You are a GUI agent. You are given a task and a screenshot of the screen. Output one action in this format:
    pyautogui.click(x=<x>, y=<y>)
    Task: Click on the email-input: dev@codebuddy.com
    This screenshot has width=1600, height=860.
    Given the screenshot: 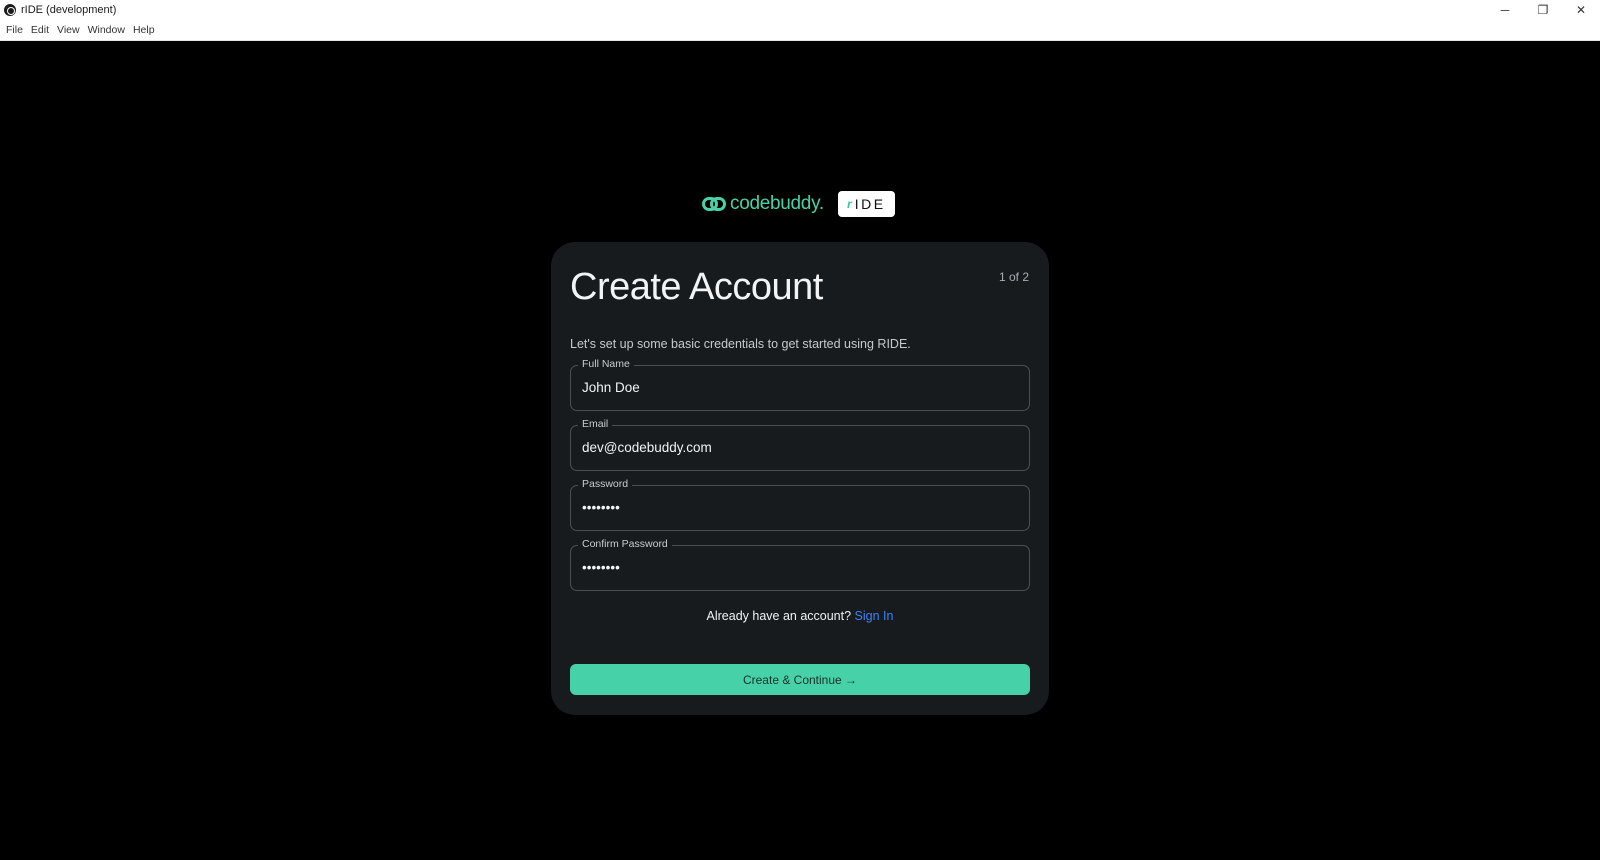 What is the action you would take?
    pyautogui.click(x=797, y=447)
    